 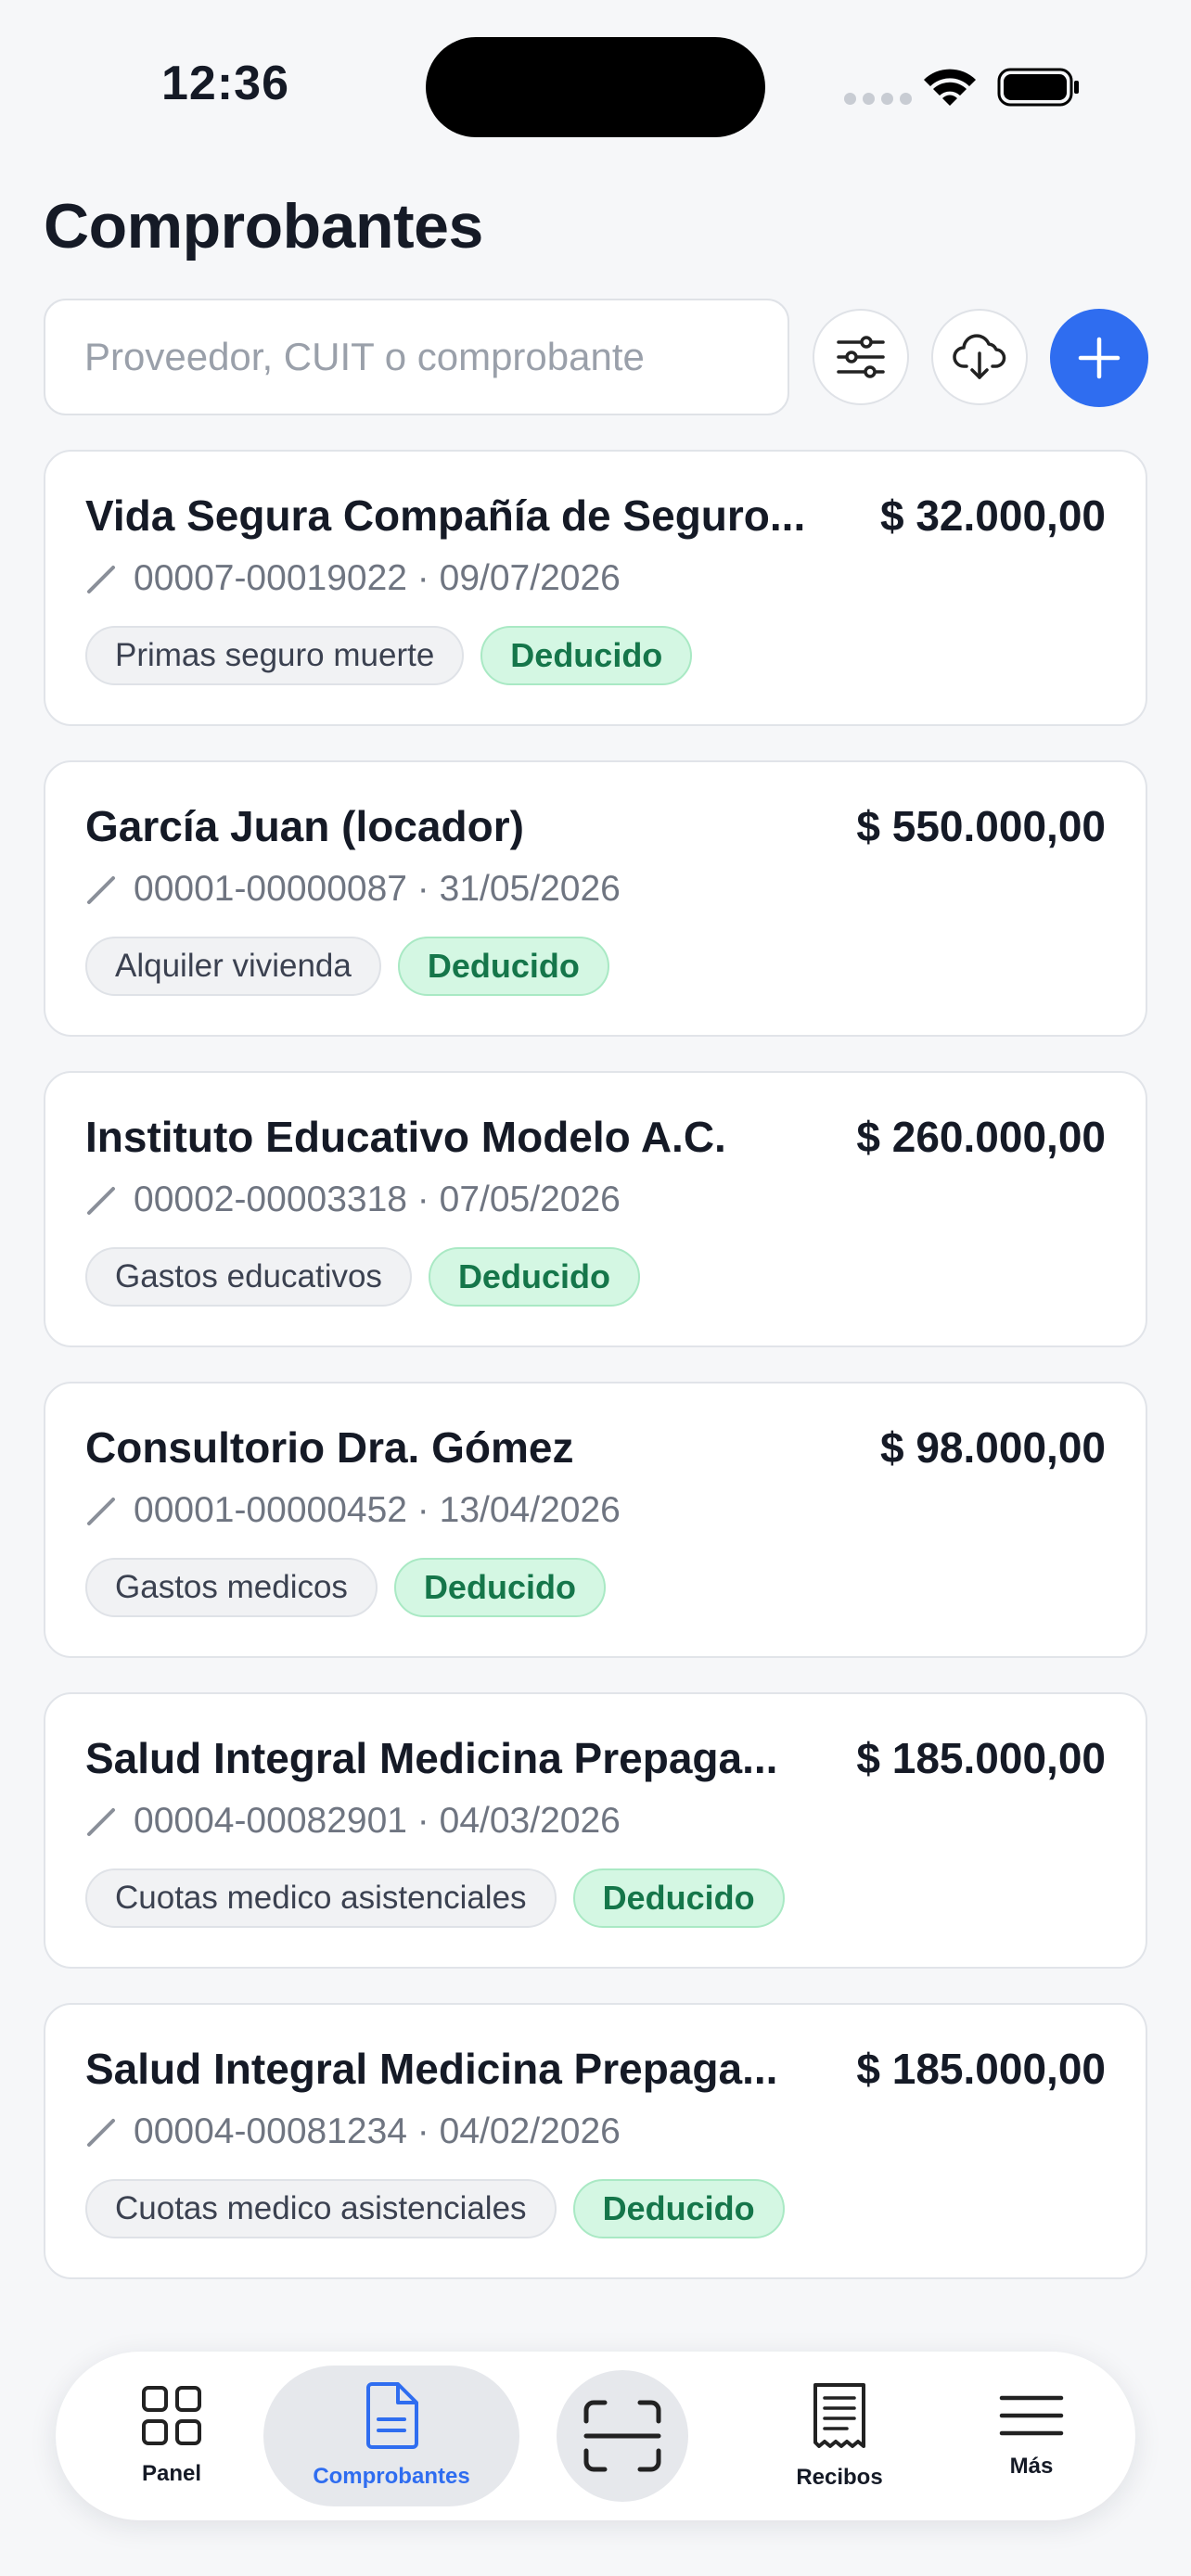 I want to click on receipt-meta: 00004-00082901 · 04/03/2026, so click(x=353, y=1821).